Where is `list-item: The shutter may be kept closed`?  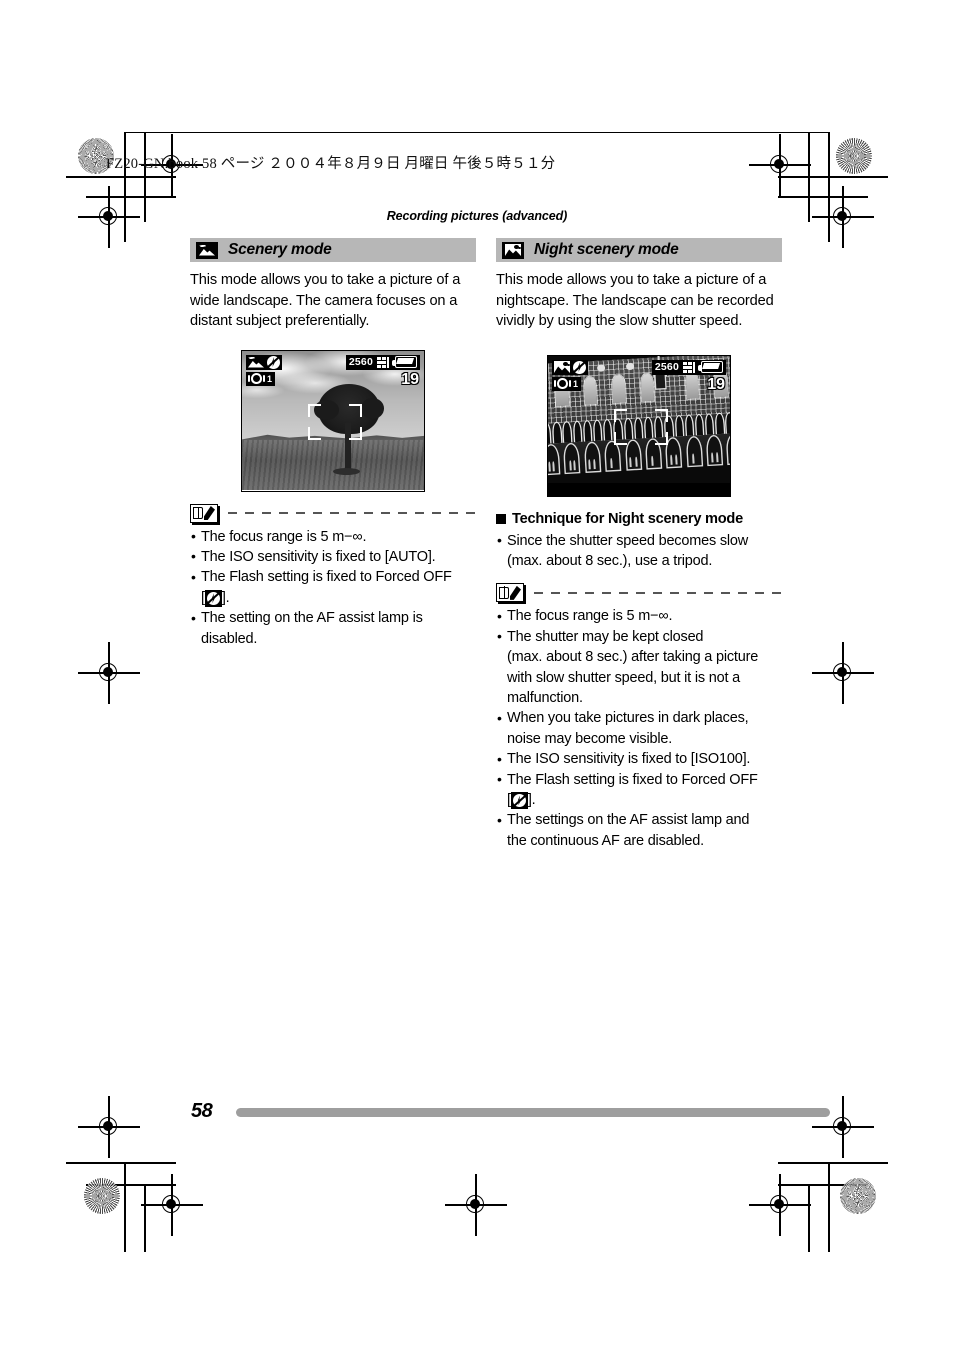
list-item: The shutter may be kept closed is located at coordinates (639, 636).